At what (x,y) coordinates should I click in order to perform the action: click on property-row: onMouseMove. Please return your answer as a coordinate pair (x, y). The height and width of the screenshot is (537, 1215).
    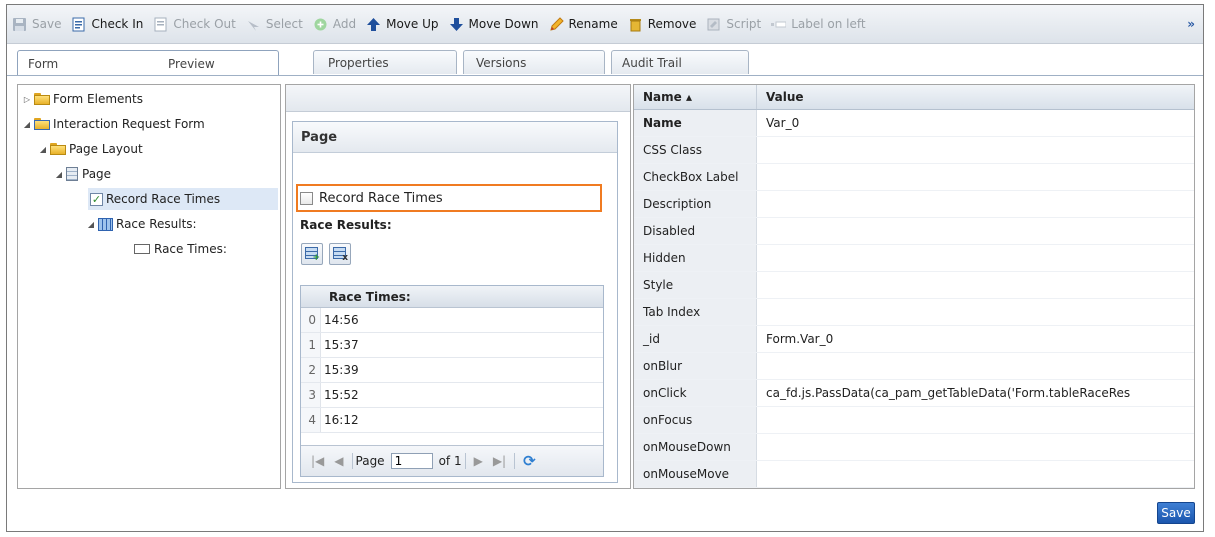
    Looking at the image, I should click on (914, 474).